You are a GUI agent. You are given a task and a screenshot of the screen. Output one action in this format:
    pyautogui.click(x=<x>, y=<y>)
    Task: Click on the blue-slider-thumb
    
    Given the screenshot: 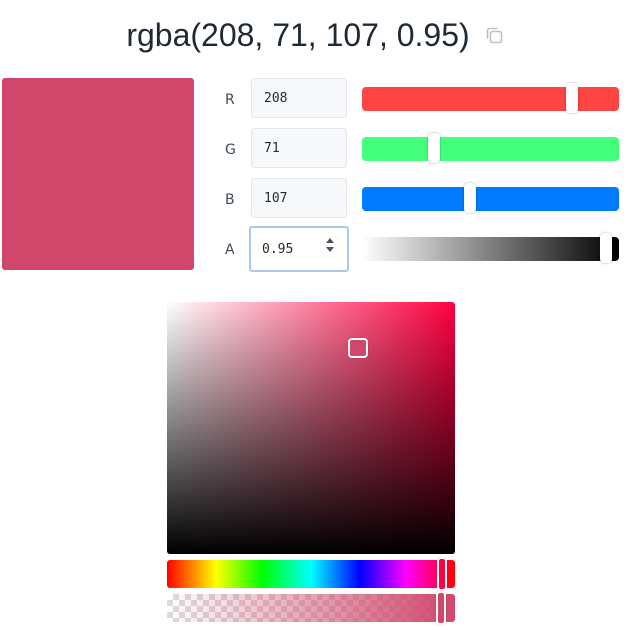 What is the action you would take?
    pyautogui.click(x=469, y=198)
    